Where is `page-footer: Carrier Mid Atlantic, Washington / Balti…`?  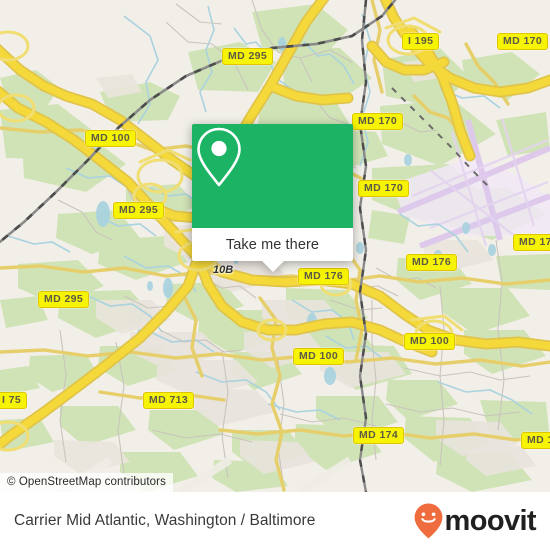
page-footer: Carrier Mid Atlantic, Washington / Balti… is located at coordinates (275, 521).